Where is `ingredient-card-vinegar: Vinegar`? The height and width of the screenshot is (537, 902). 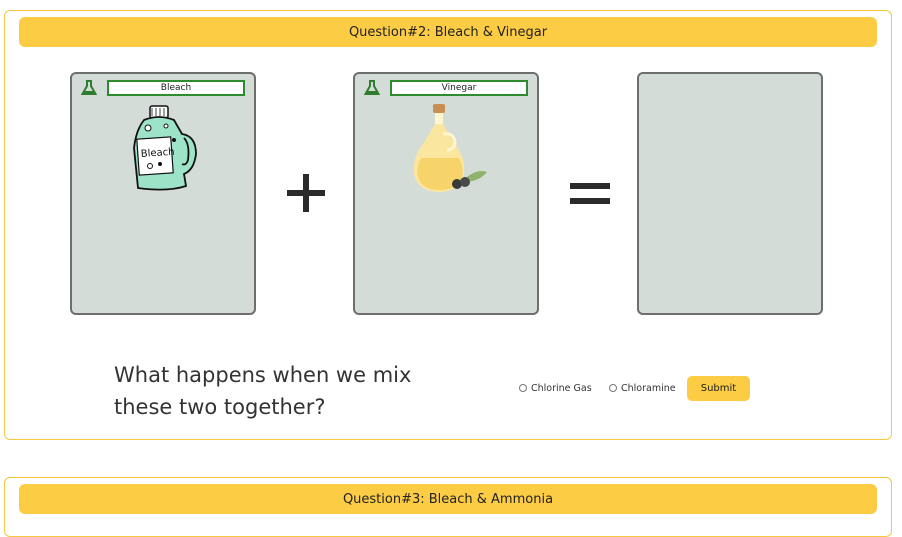 ingredient-card-vinegar: Vinegar is located at coordinates (446, 193).